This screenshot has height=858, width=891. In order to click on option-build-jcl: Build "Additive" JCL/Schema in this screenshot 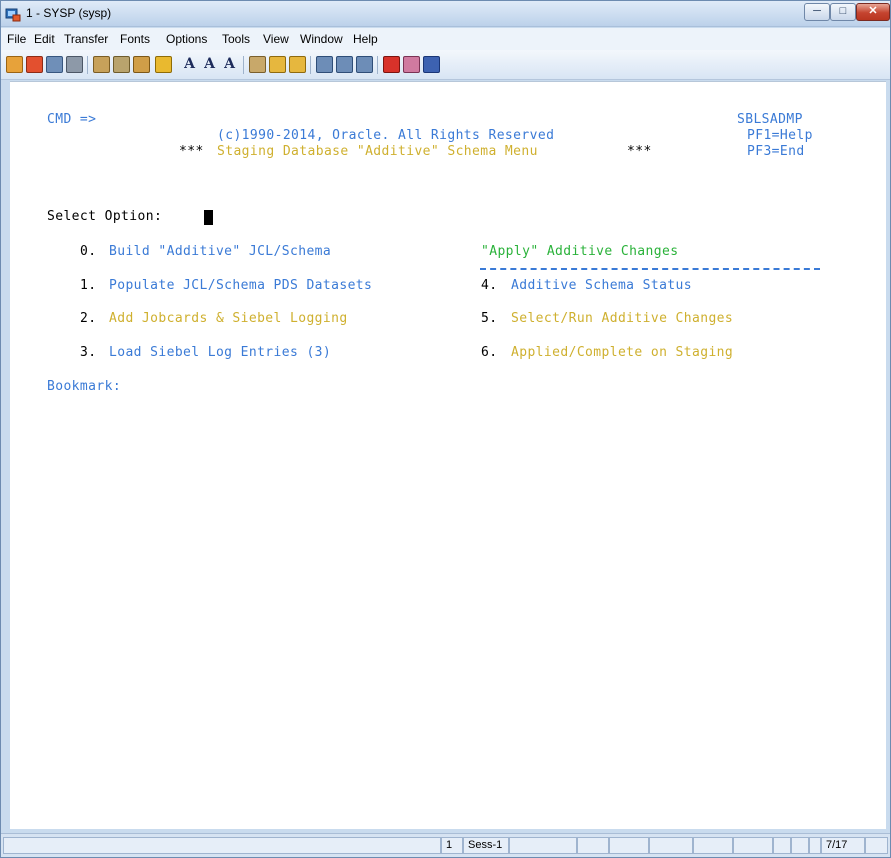, I will do `click(220, 251)`.